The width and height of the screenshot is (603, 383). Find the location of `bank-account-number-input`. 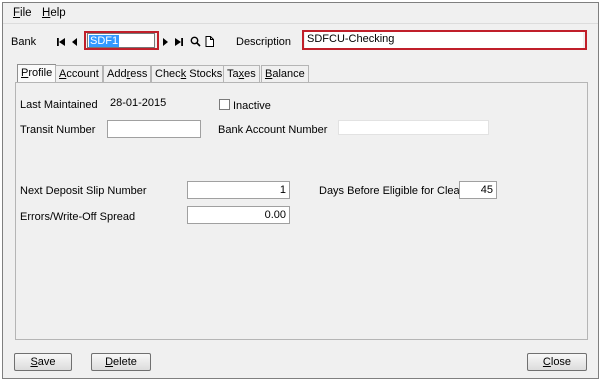

bank-account-number-input is located at coordinates (413, 127).